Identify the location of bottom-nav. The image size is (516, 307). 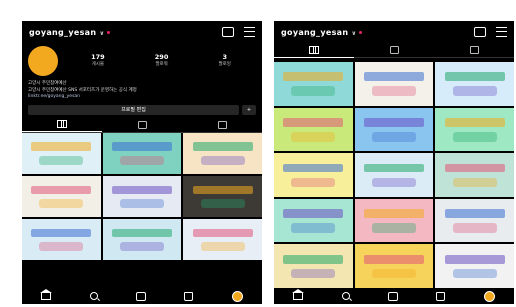
(142, 296).